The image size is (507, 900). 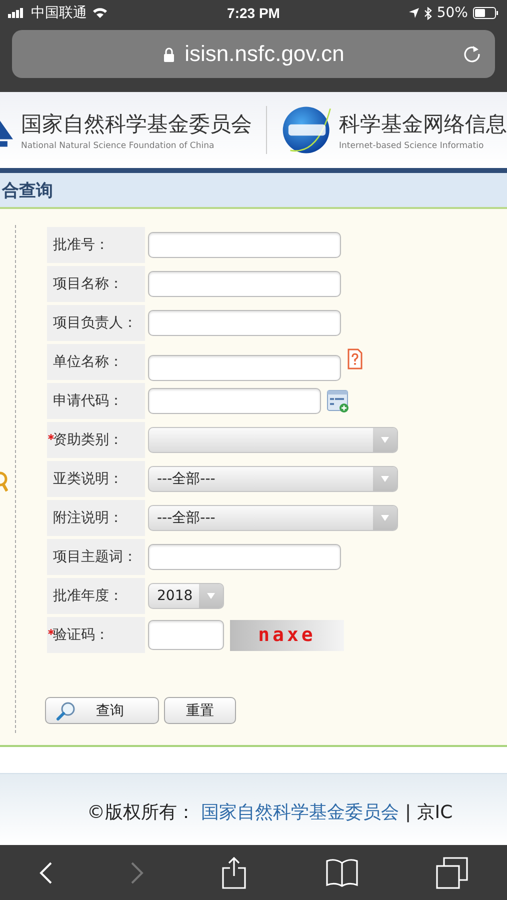 What do you see at coordinates (88, 440) in the screenshot?
I see `label-text: 资助类别：` at bounding box center [88, 440].